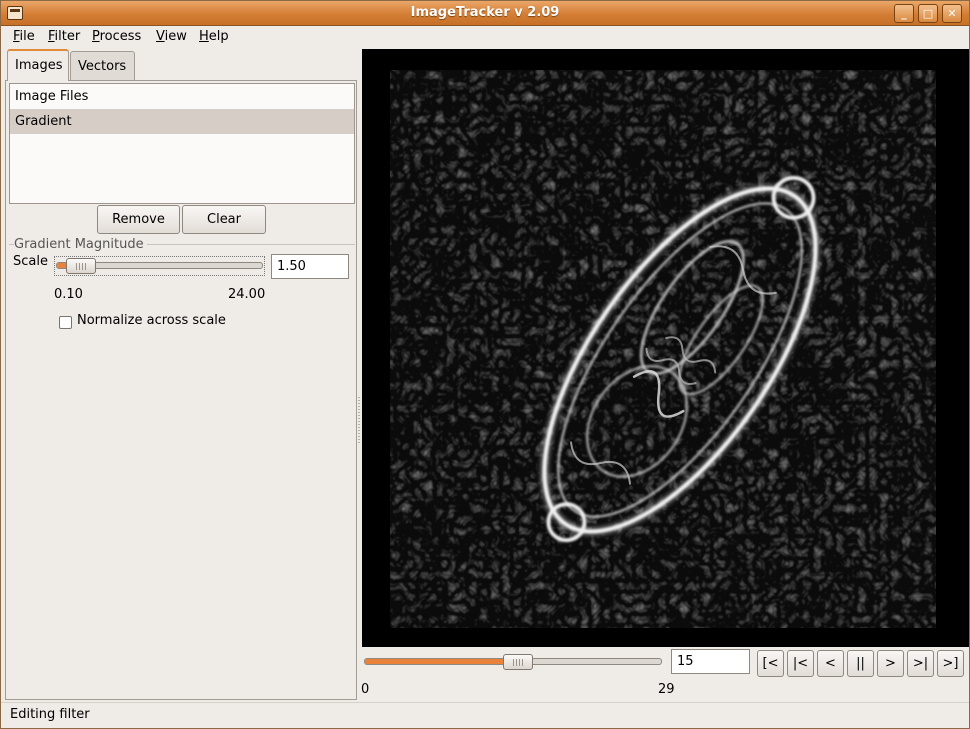 The height and width of the screenshot is (729, 970). I want to click on frame-max-label: 29, so click(666, 689).